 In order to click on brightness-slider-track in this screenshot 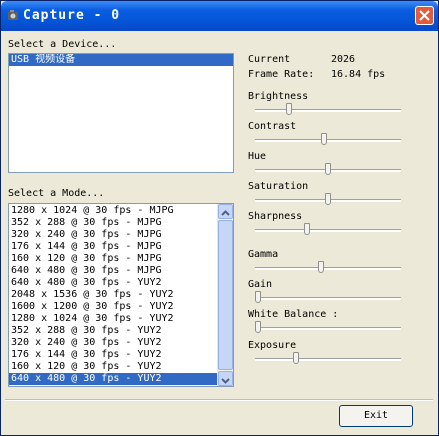, I will do `click(328, 110)`.